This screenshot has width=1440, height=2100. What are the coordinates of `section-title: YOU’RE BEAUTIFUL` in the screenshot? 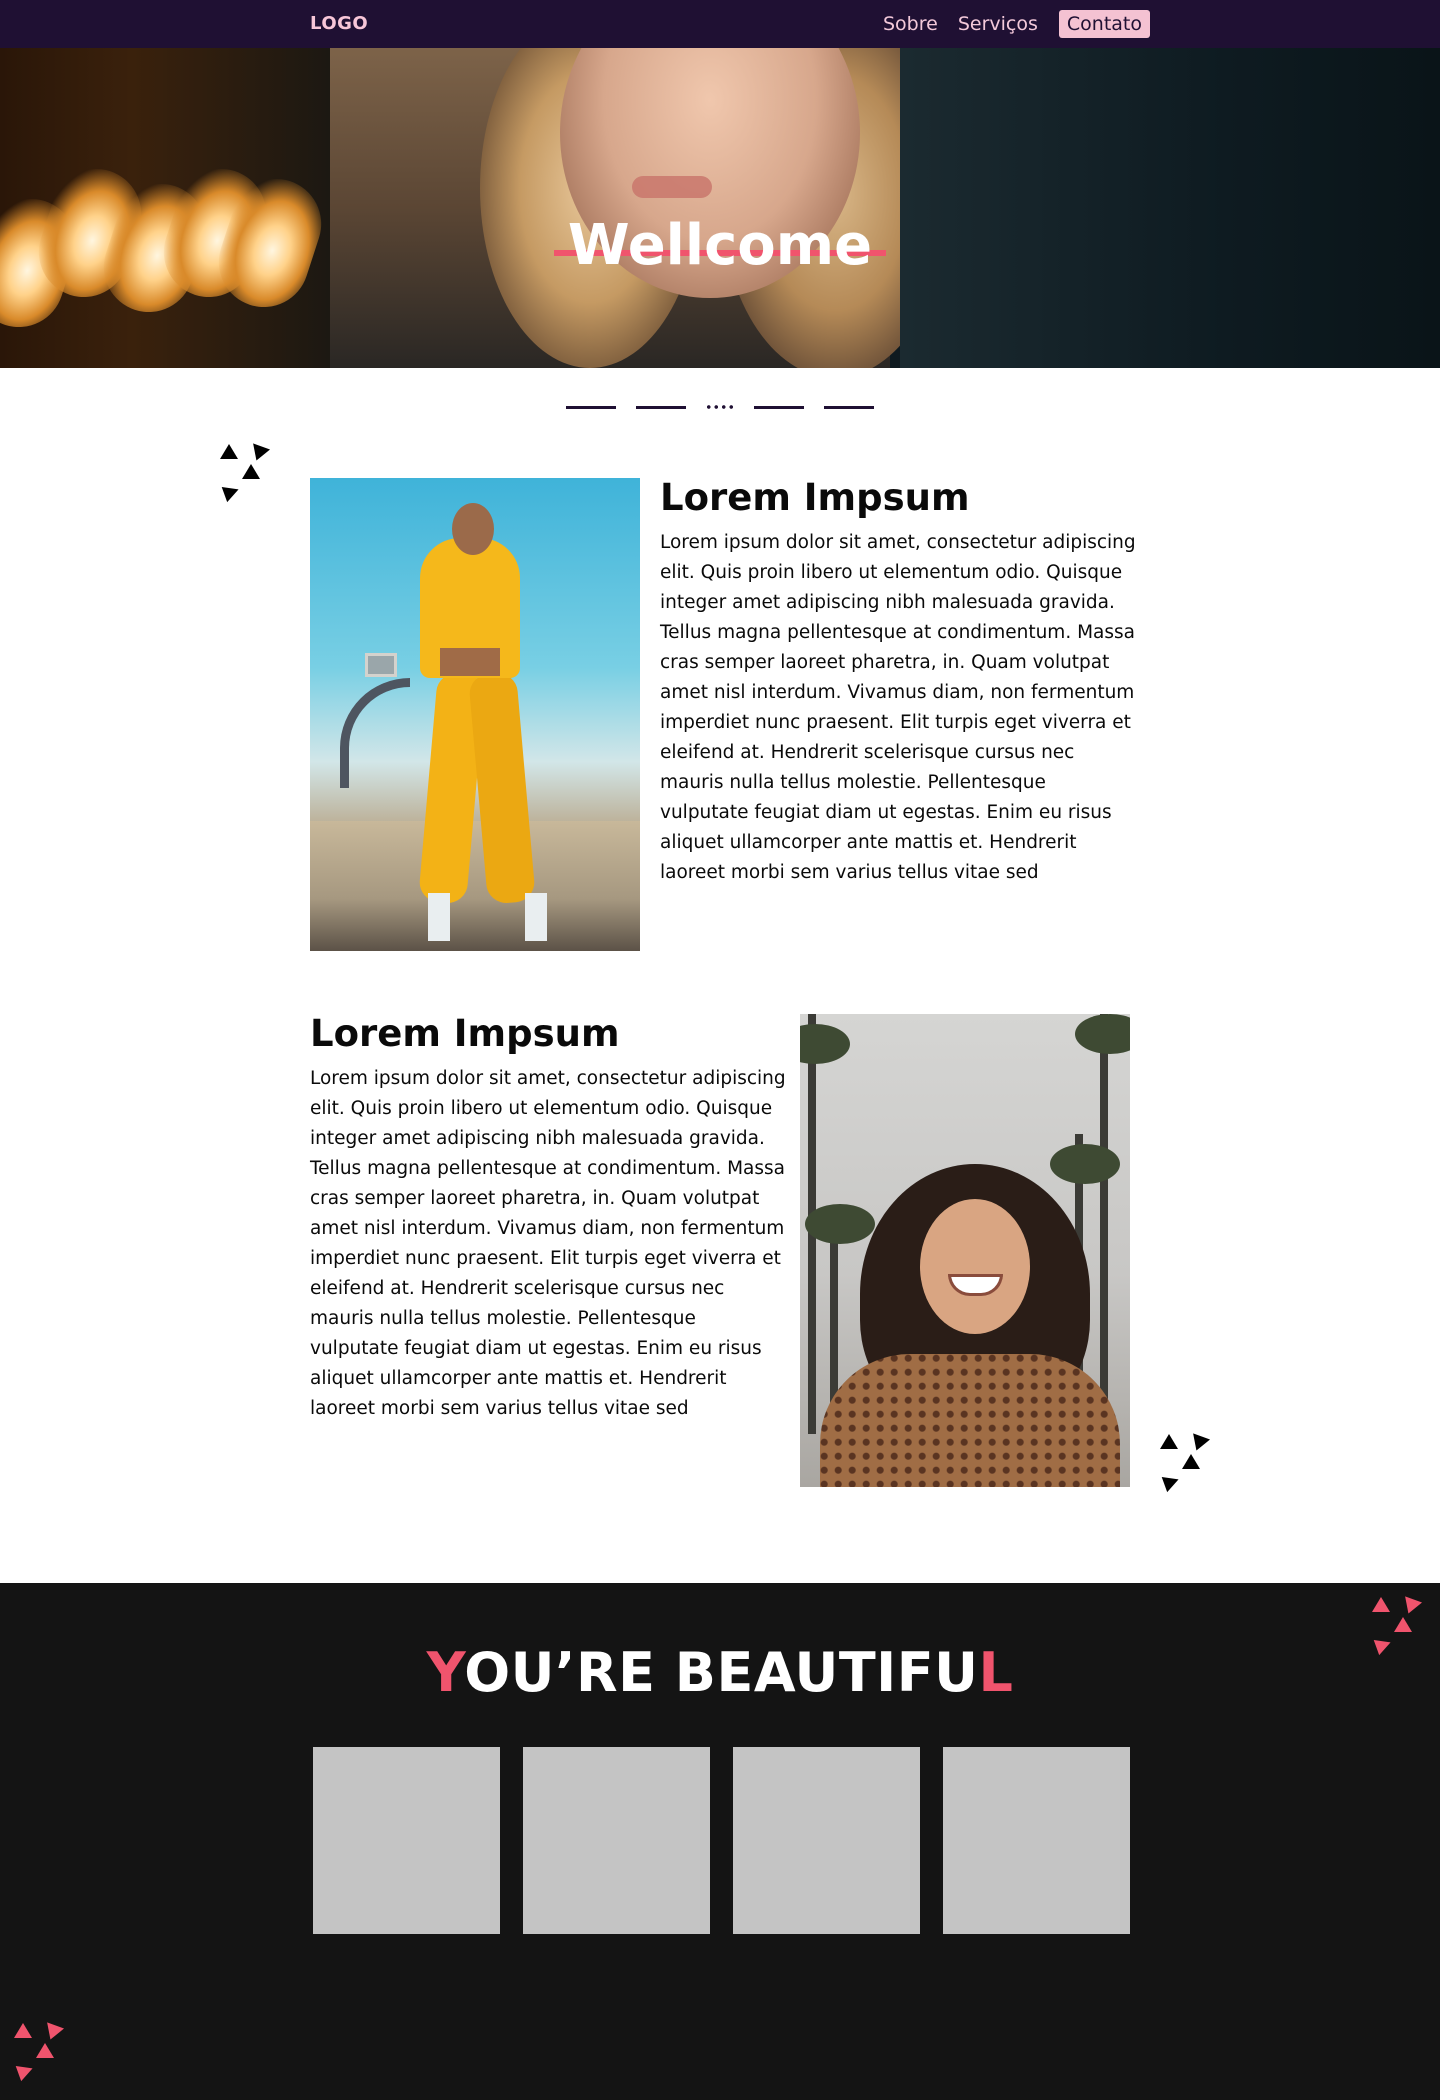 It's located at (720, 1672).